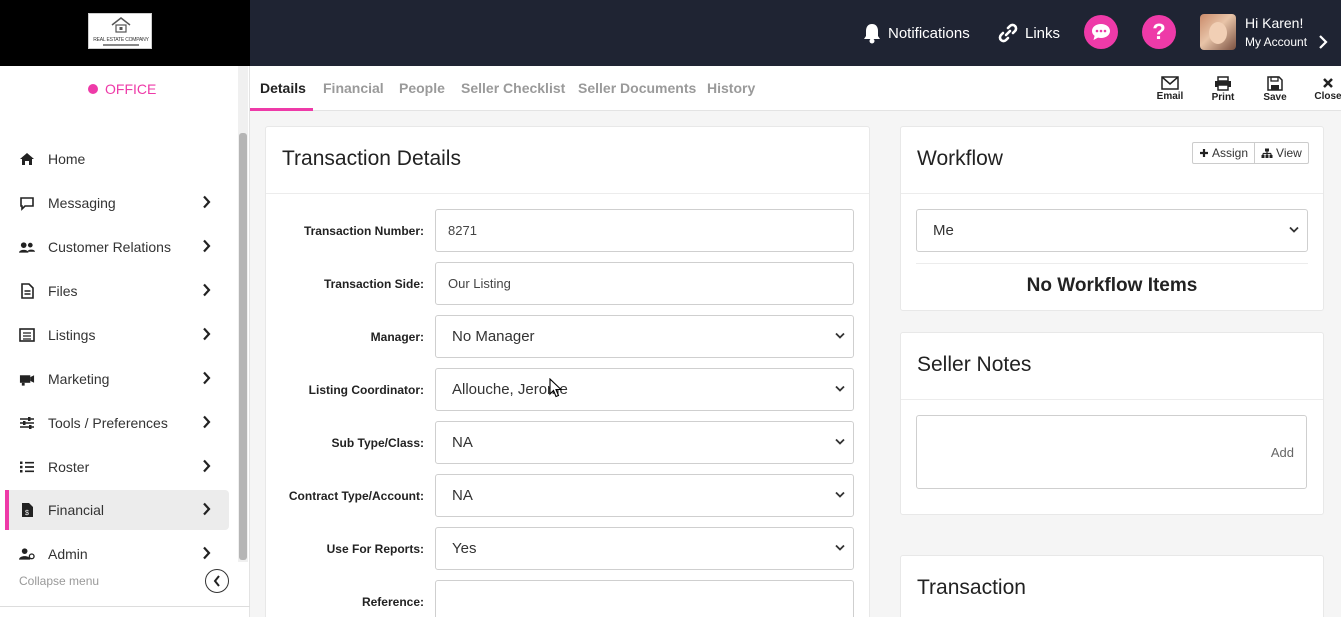  What do you see at coordinates (131, 89) in the screenshot?
I see `office-label: OFFICE` at bounding box center [131, 89].